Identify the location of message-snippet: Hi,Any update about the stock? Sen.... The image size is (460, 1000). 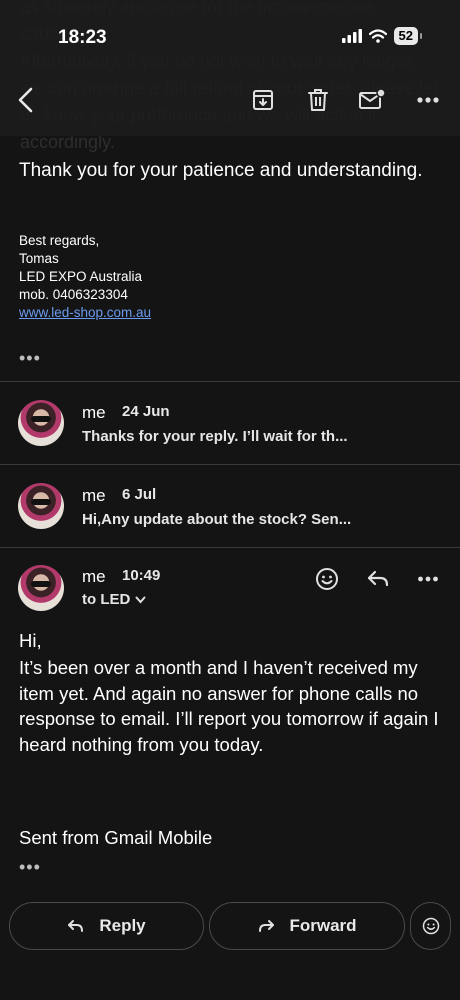
(217, 519).